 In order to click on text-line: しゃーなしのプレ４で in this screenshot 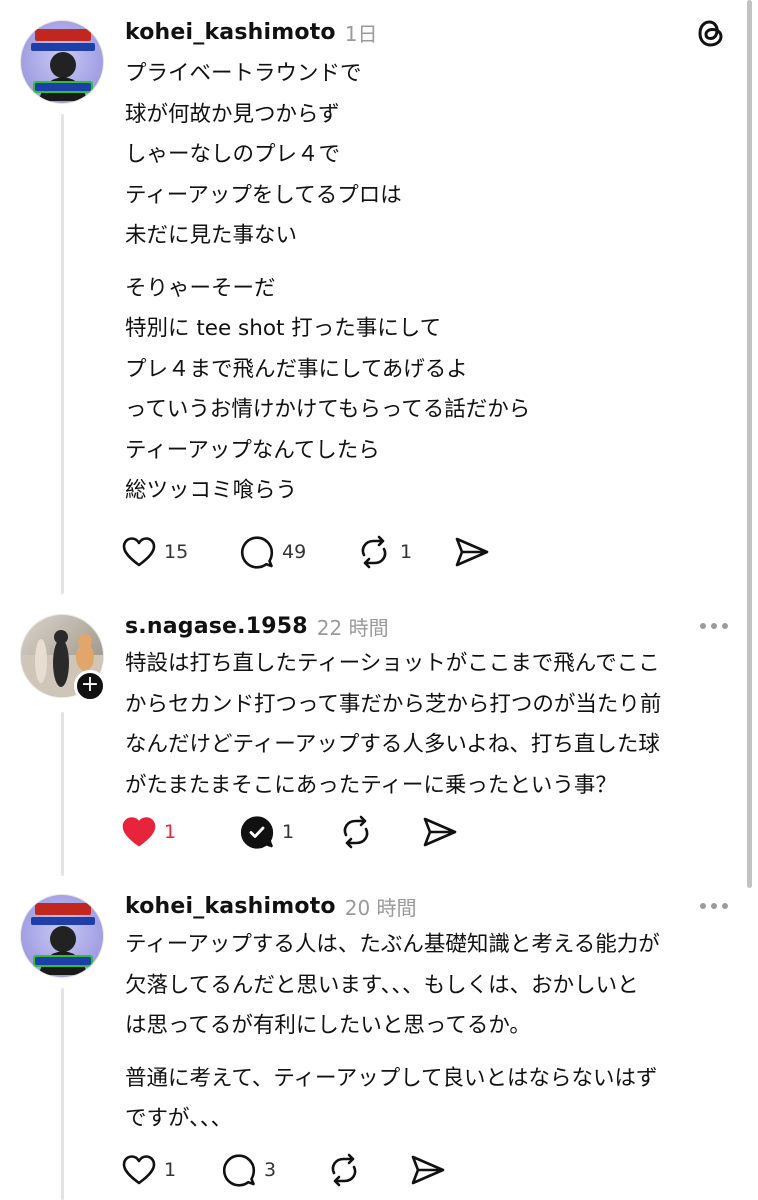, I will do `click(233, 154)`.